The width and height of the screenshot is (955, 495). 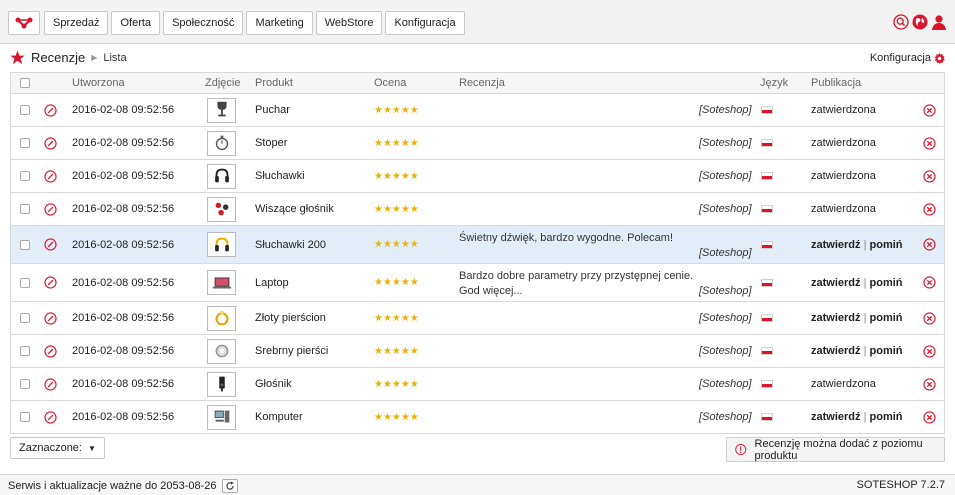 I want to click on page-title: Recenzje, so click(x=58, y=57).